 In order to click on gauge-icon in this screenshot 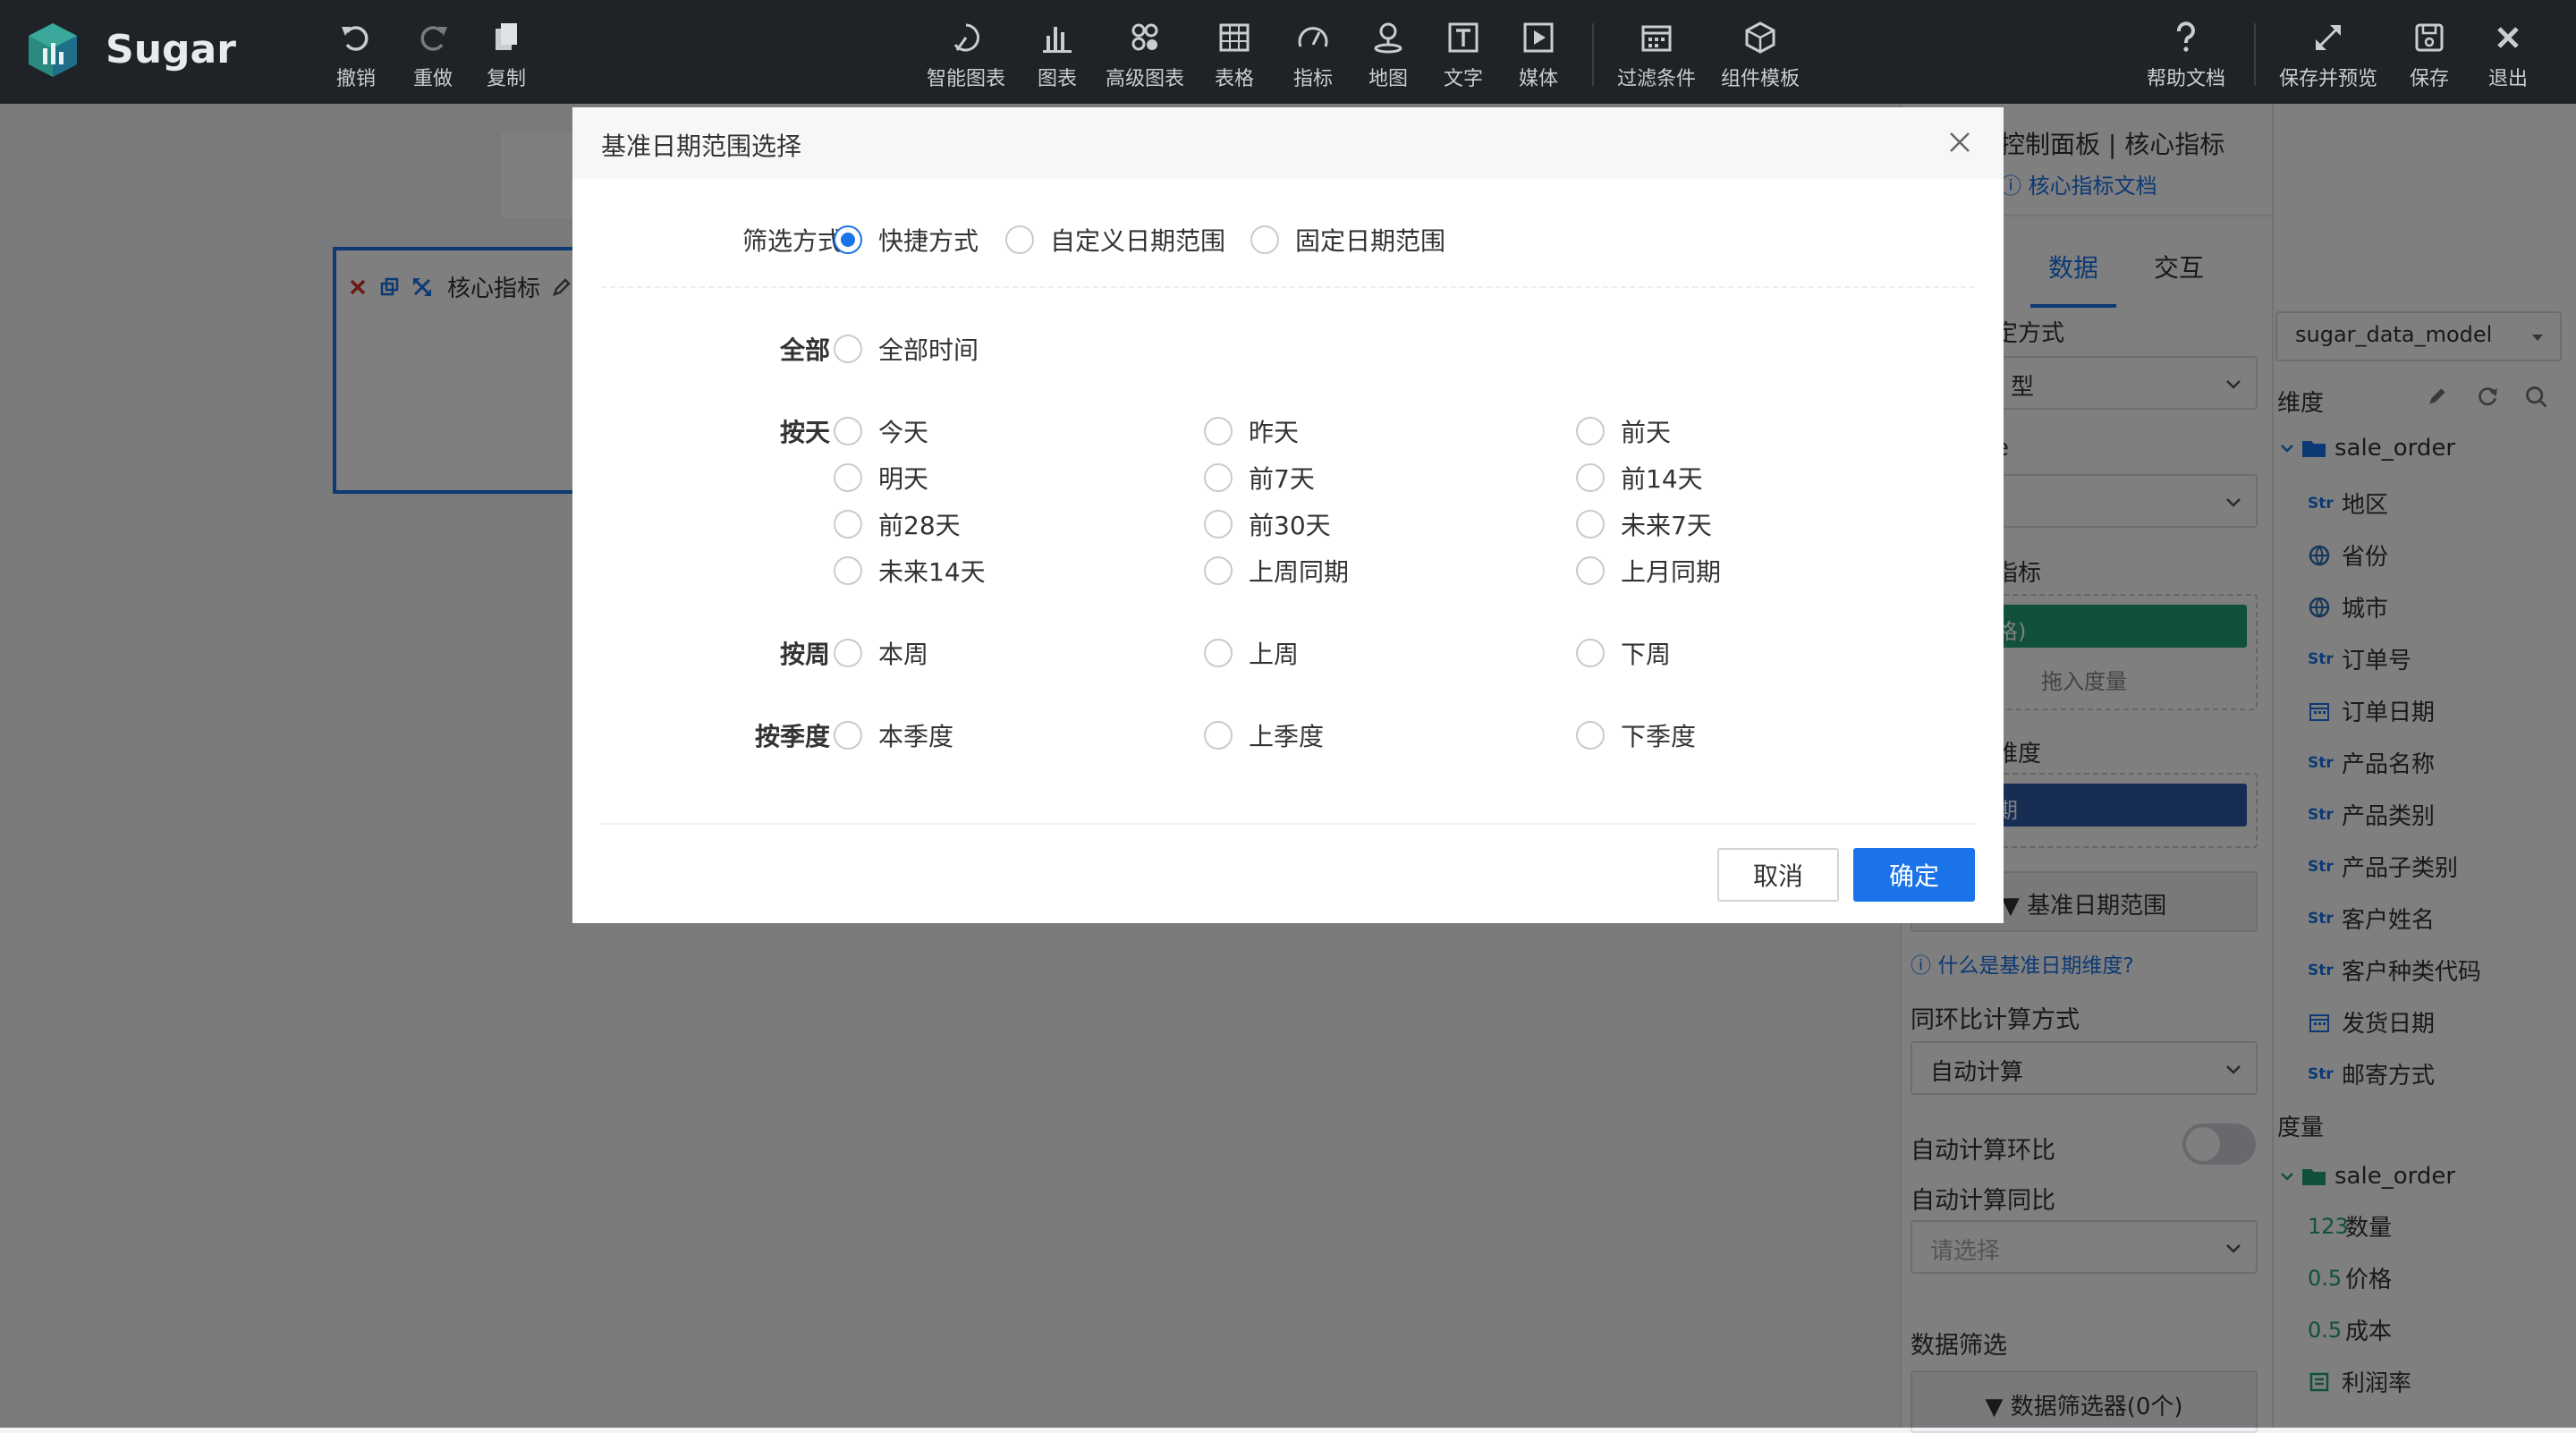, I will do `click(1313, 37)`.